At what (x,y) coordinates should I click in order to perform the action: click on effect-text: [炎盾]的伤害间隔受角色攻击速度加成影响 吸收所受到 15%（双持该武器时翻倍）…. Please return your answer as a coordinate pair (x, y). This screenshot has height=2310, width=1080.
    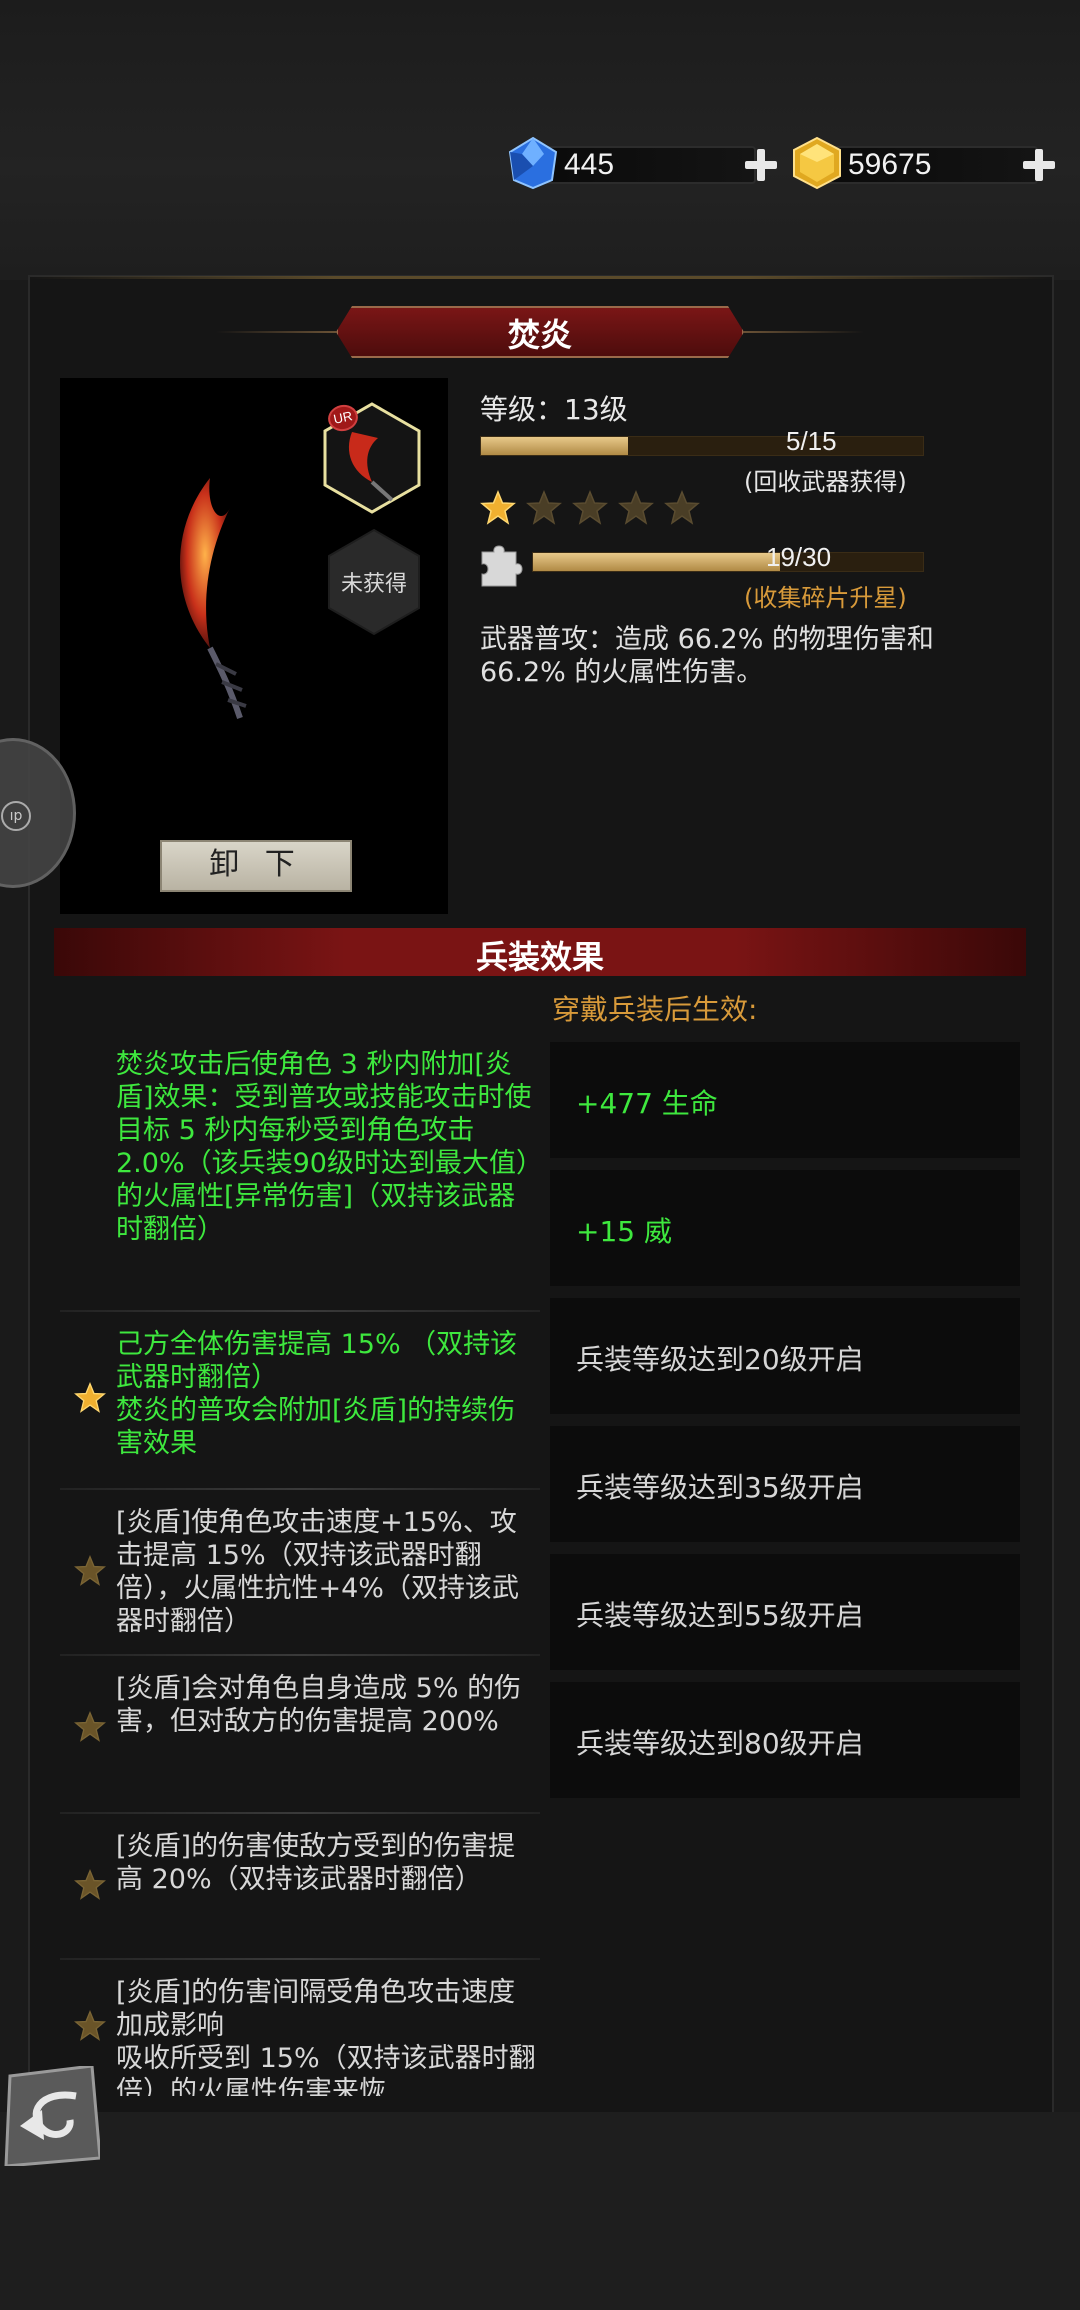
    Looking at the image, I should click on (326, 2036).